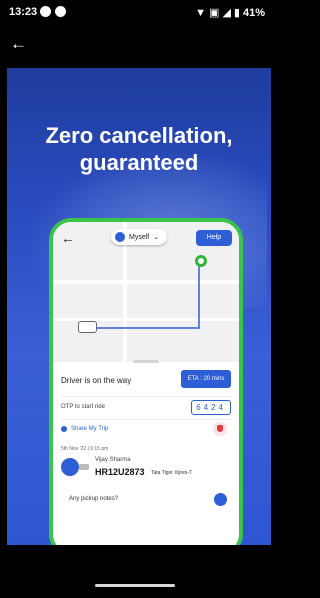 This screenshot has width=320, height=598. Describe the element at coordinates (83, 407) in the screenshot. I see `otp-label: OTP to start ride` at that location.